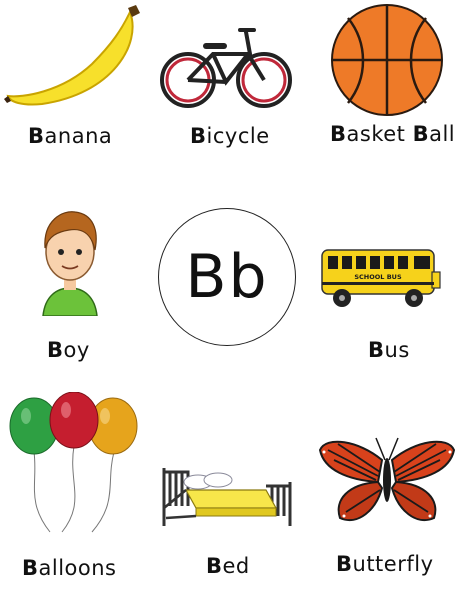  What do you see at coordinates (72, 55) in the screenshot?
I see `banana-image` at bounding box center [72, 55].